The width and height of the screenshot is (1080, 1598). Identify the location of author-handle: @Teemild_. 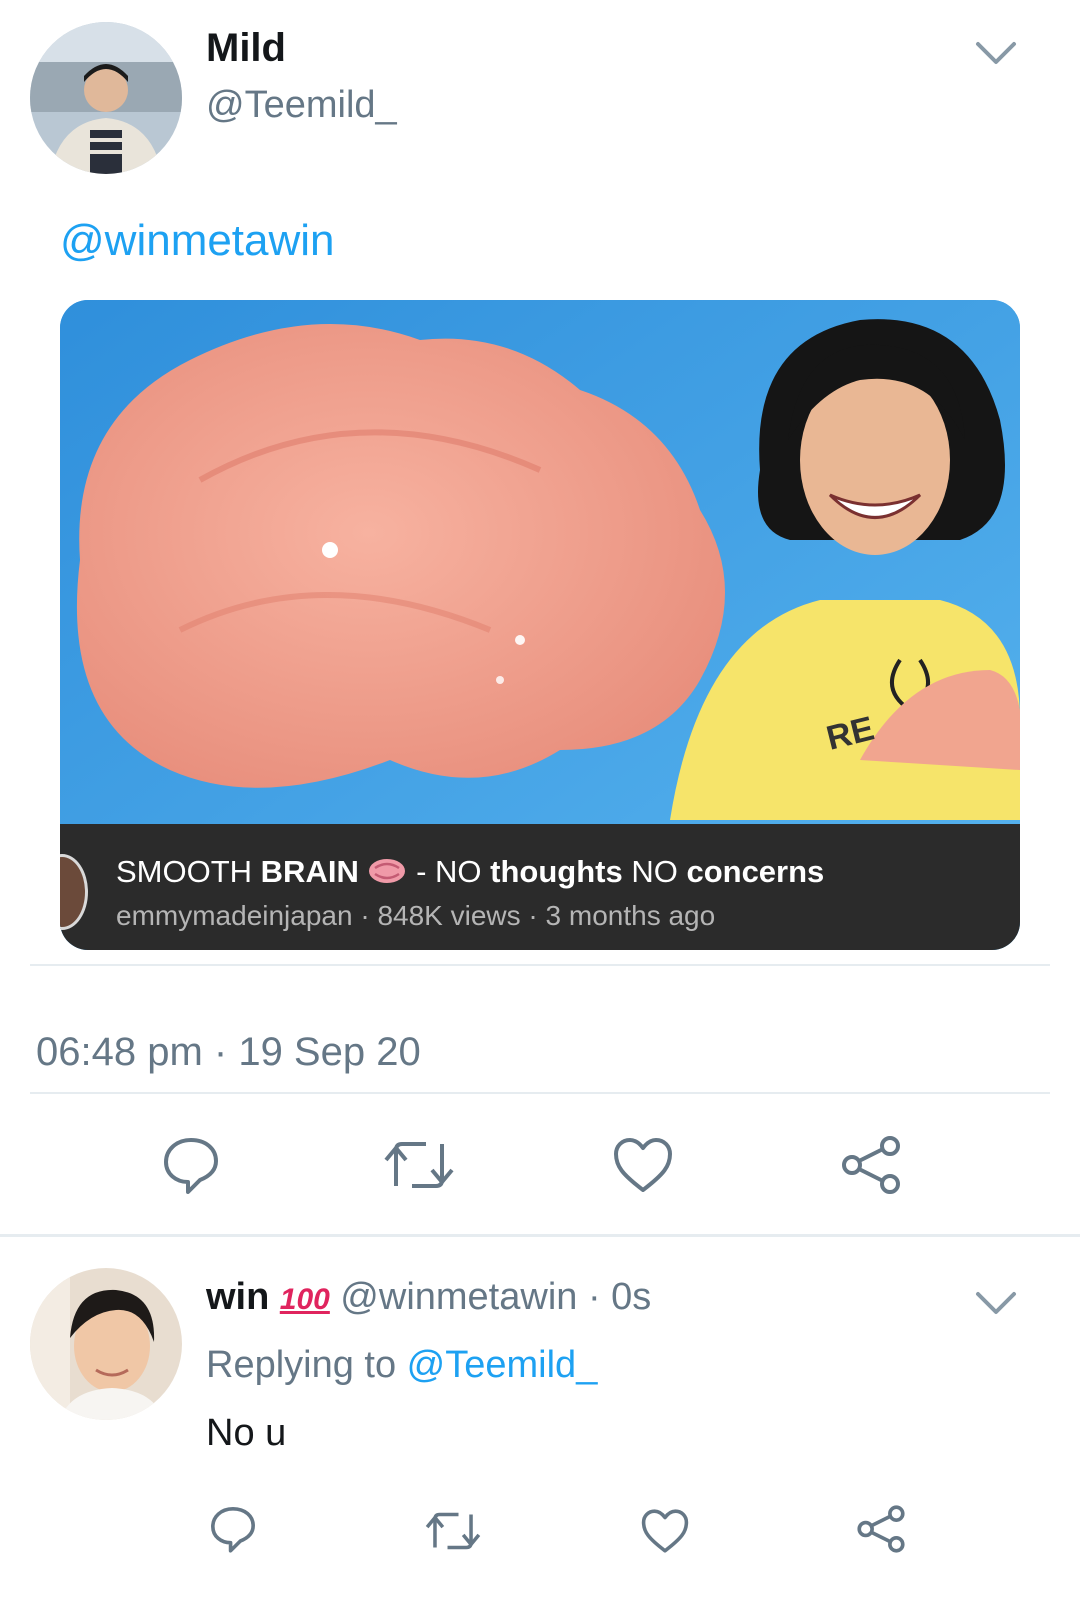
(301, 105).